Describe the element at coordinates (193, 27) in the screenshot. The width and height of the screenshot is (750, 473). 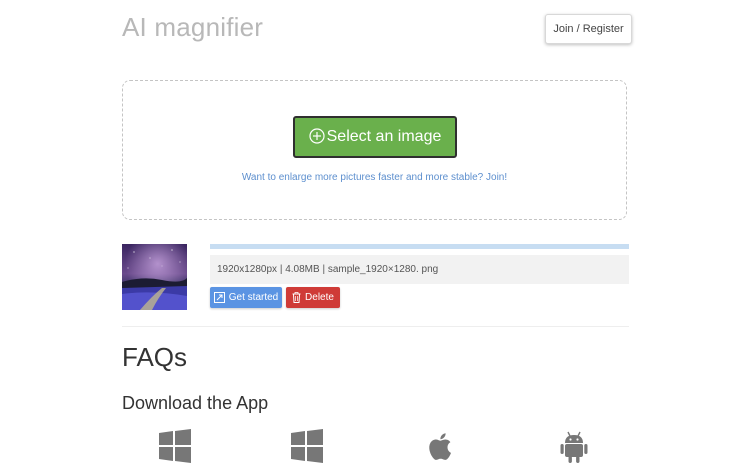
I see `app-title: AI magnifier` at that location.